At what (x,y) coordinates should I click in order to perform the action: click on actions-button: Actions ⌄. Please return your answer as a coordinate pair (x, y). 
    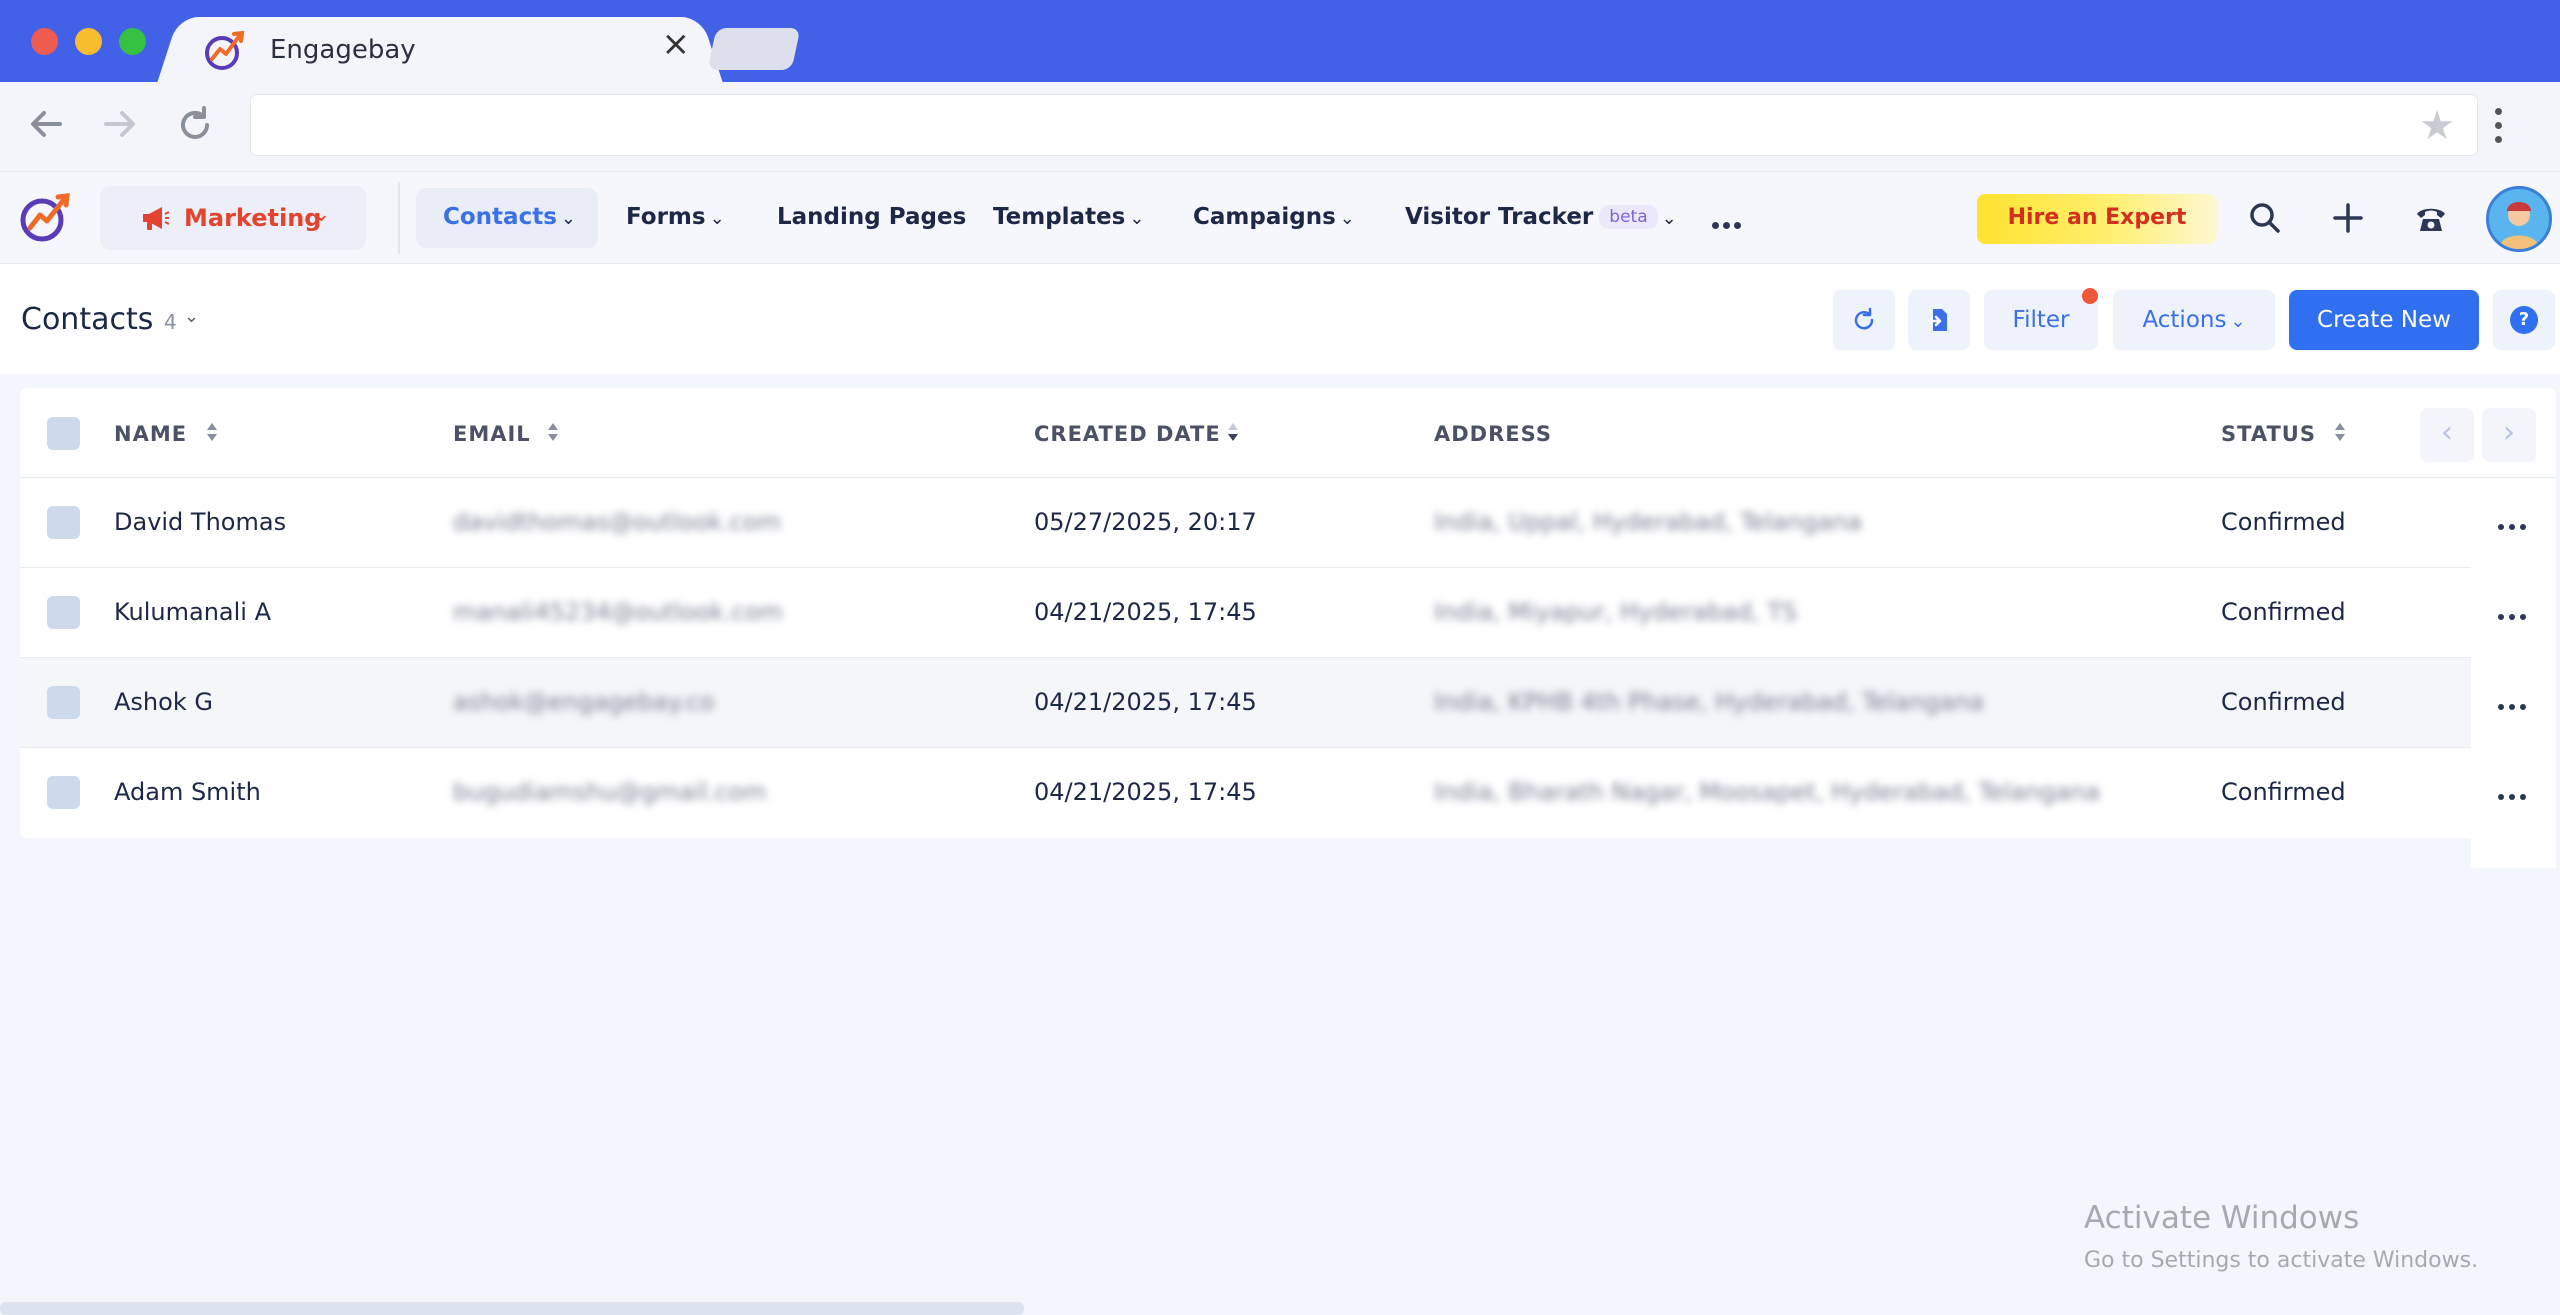
    Looking at the image, I should click on (2194, 320).